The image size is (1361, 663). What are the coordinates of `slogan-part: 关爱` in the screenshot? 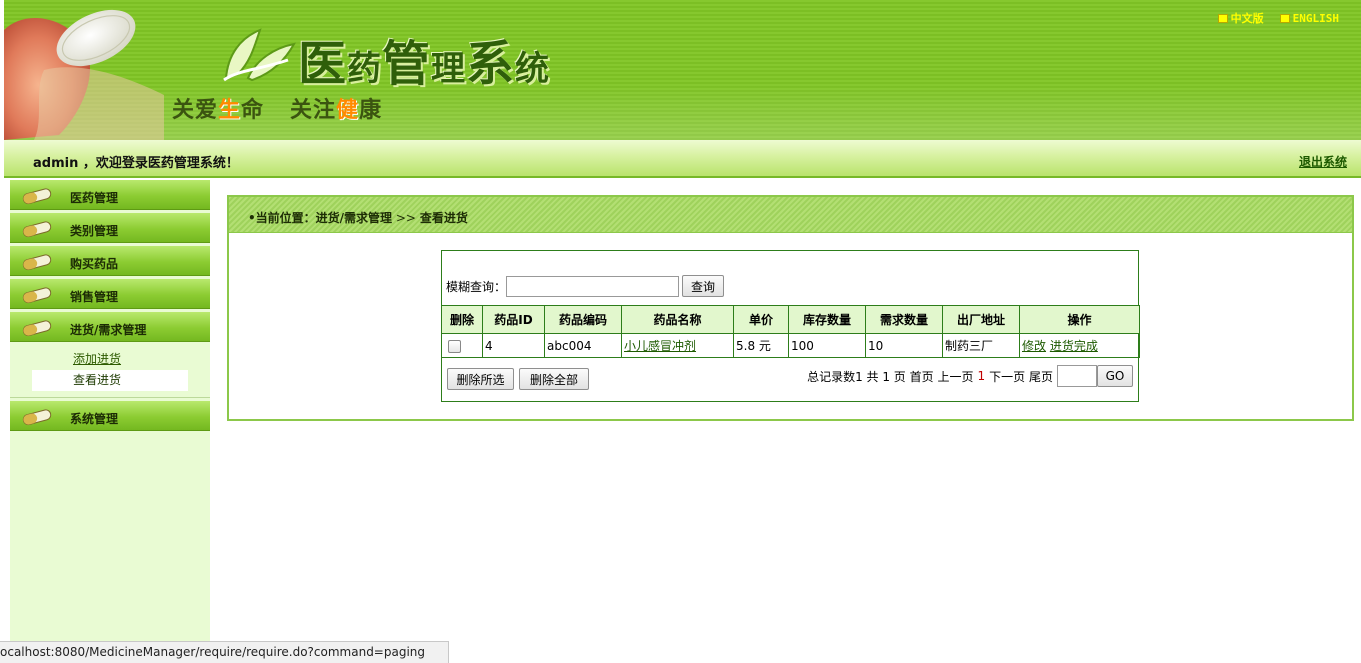 It's located at (195, 110).